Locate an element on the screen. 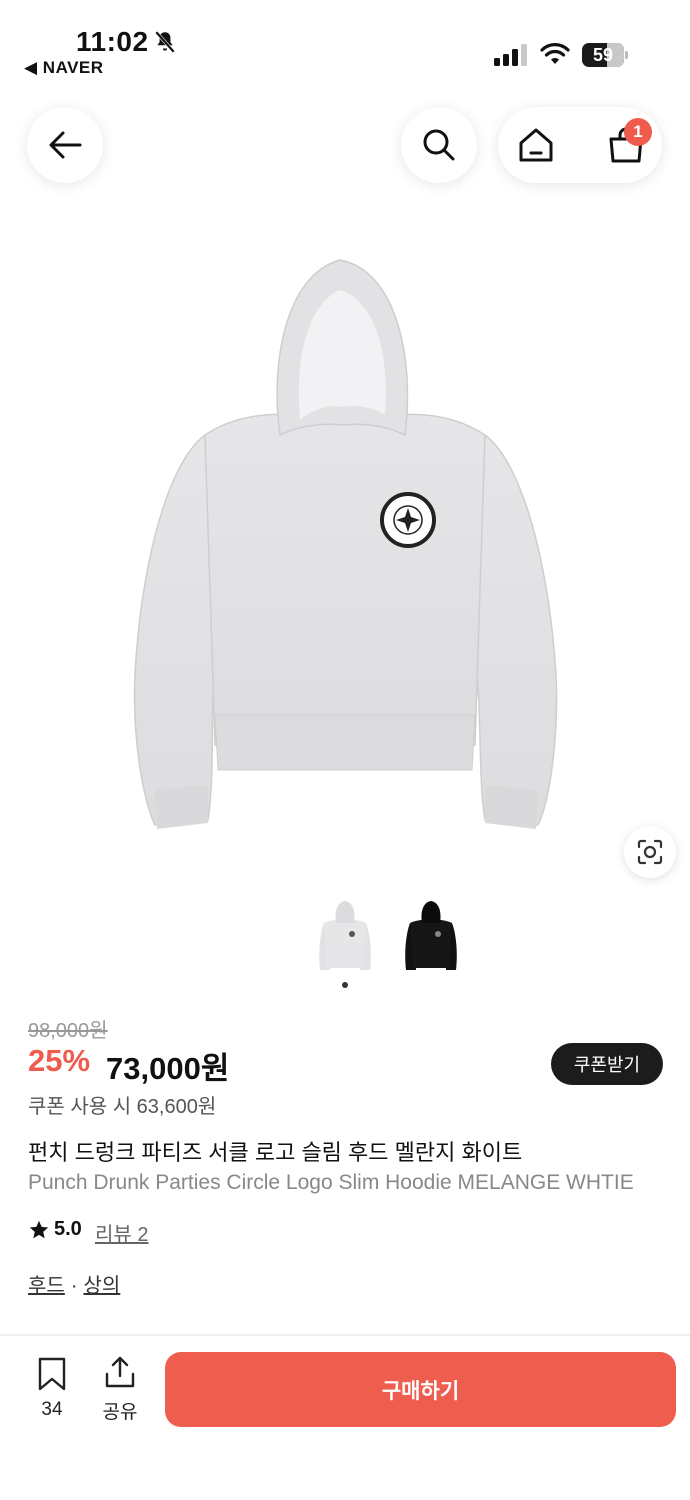 The height and width of the screenshot is (1500, 690). visual-search-button is located at coordinates (650, 852).